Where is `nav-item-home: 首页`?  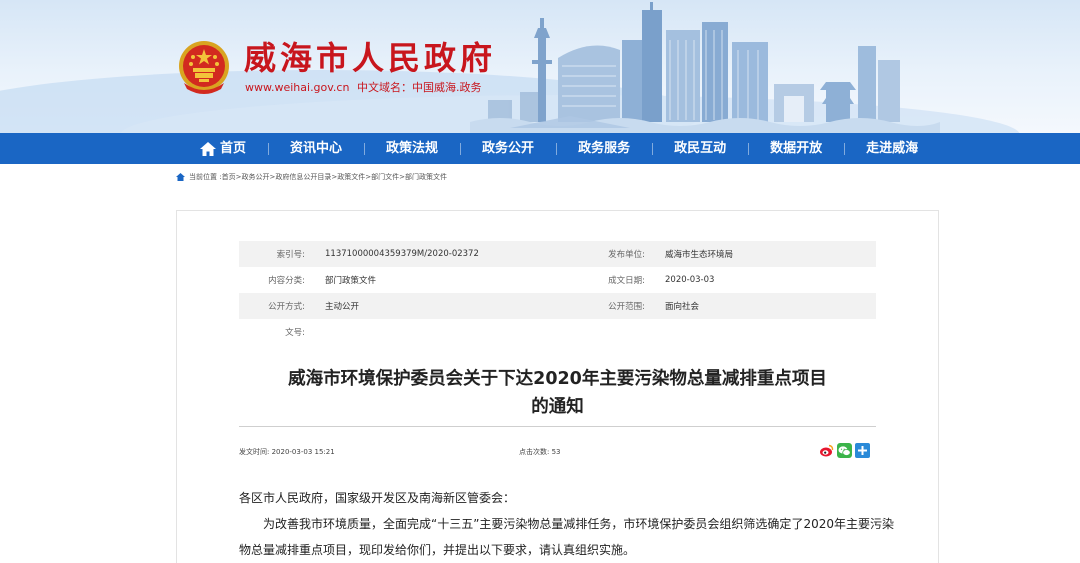
nav-item-home: 首页 is located at coordinates (229, 148).